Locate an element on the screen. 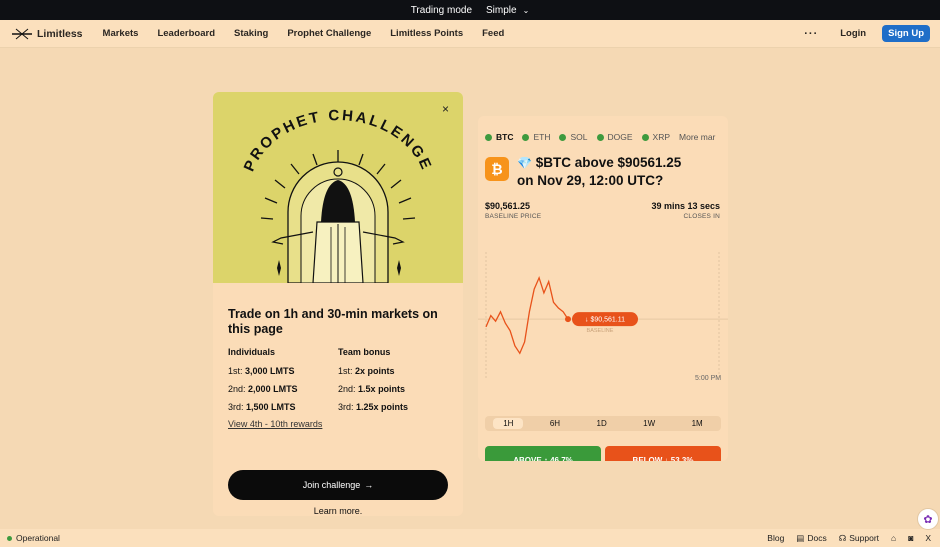 The height and width of the screenshot is (547, 940). current-price-pill: ↓ $90,561.11 BASELINE is located at coordinates (605, 323).